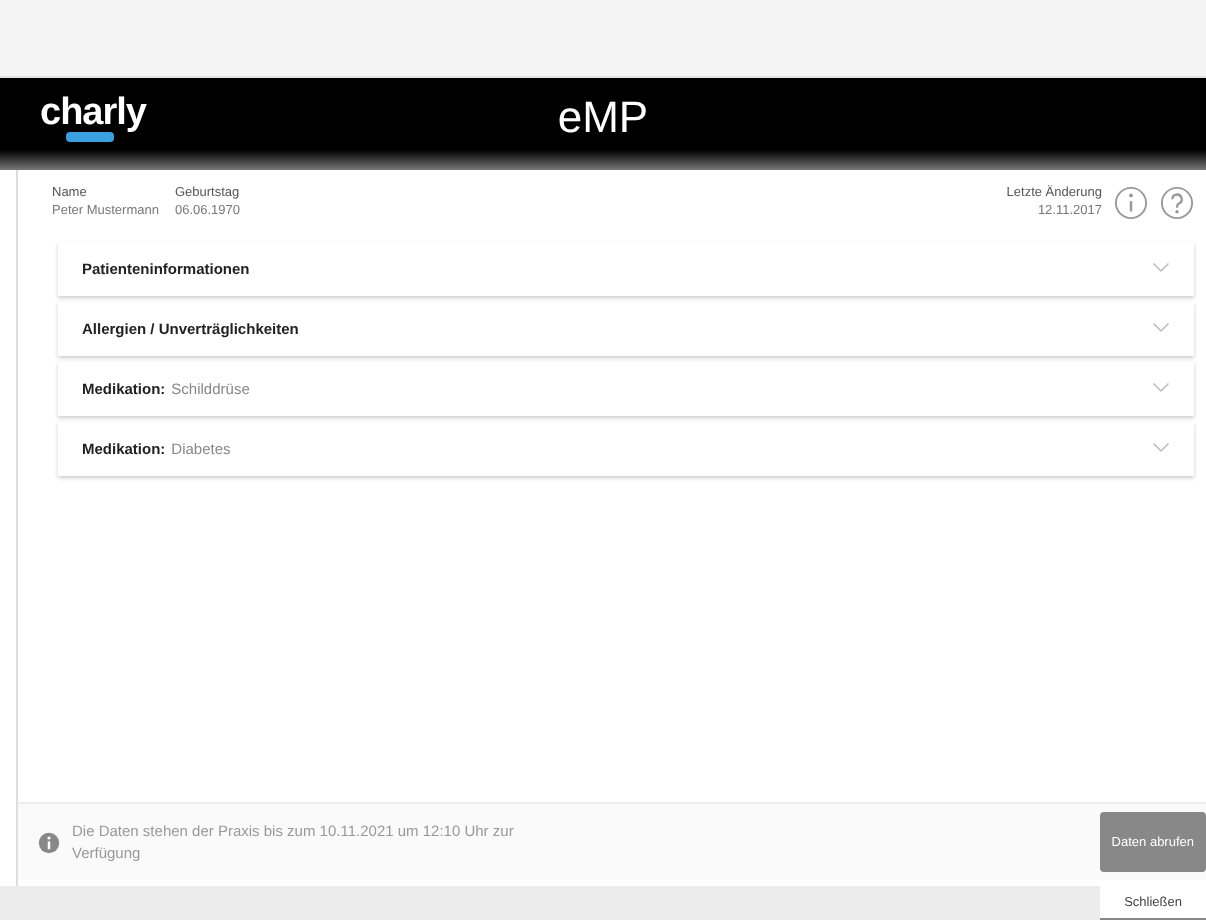  Describe the element at coordinates (90, 137) in the screenshot. I see `logo-badge-icon` at that location.